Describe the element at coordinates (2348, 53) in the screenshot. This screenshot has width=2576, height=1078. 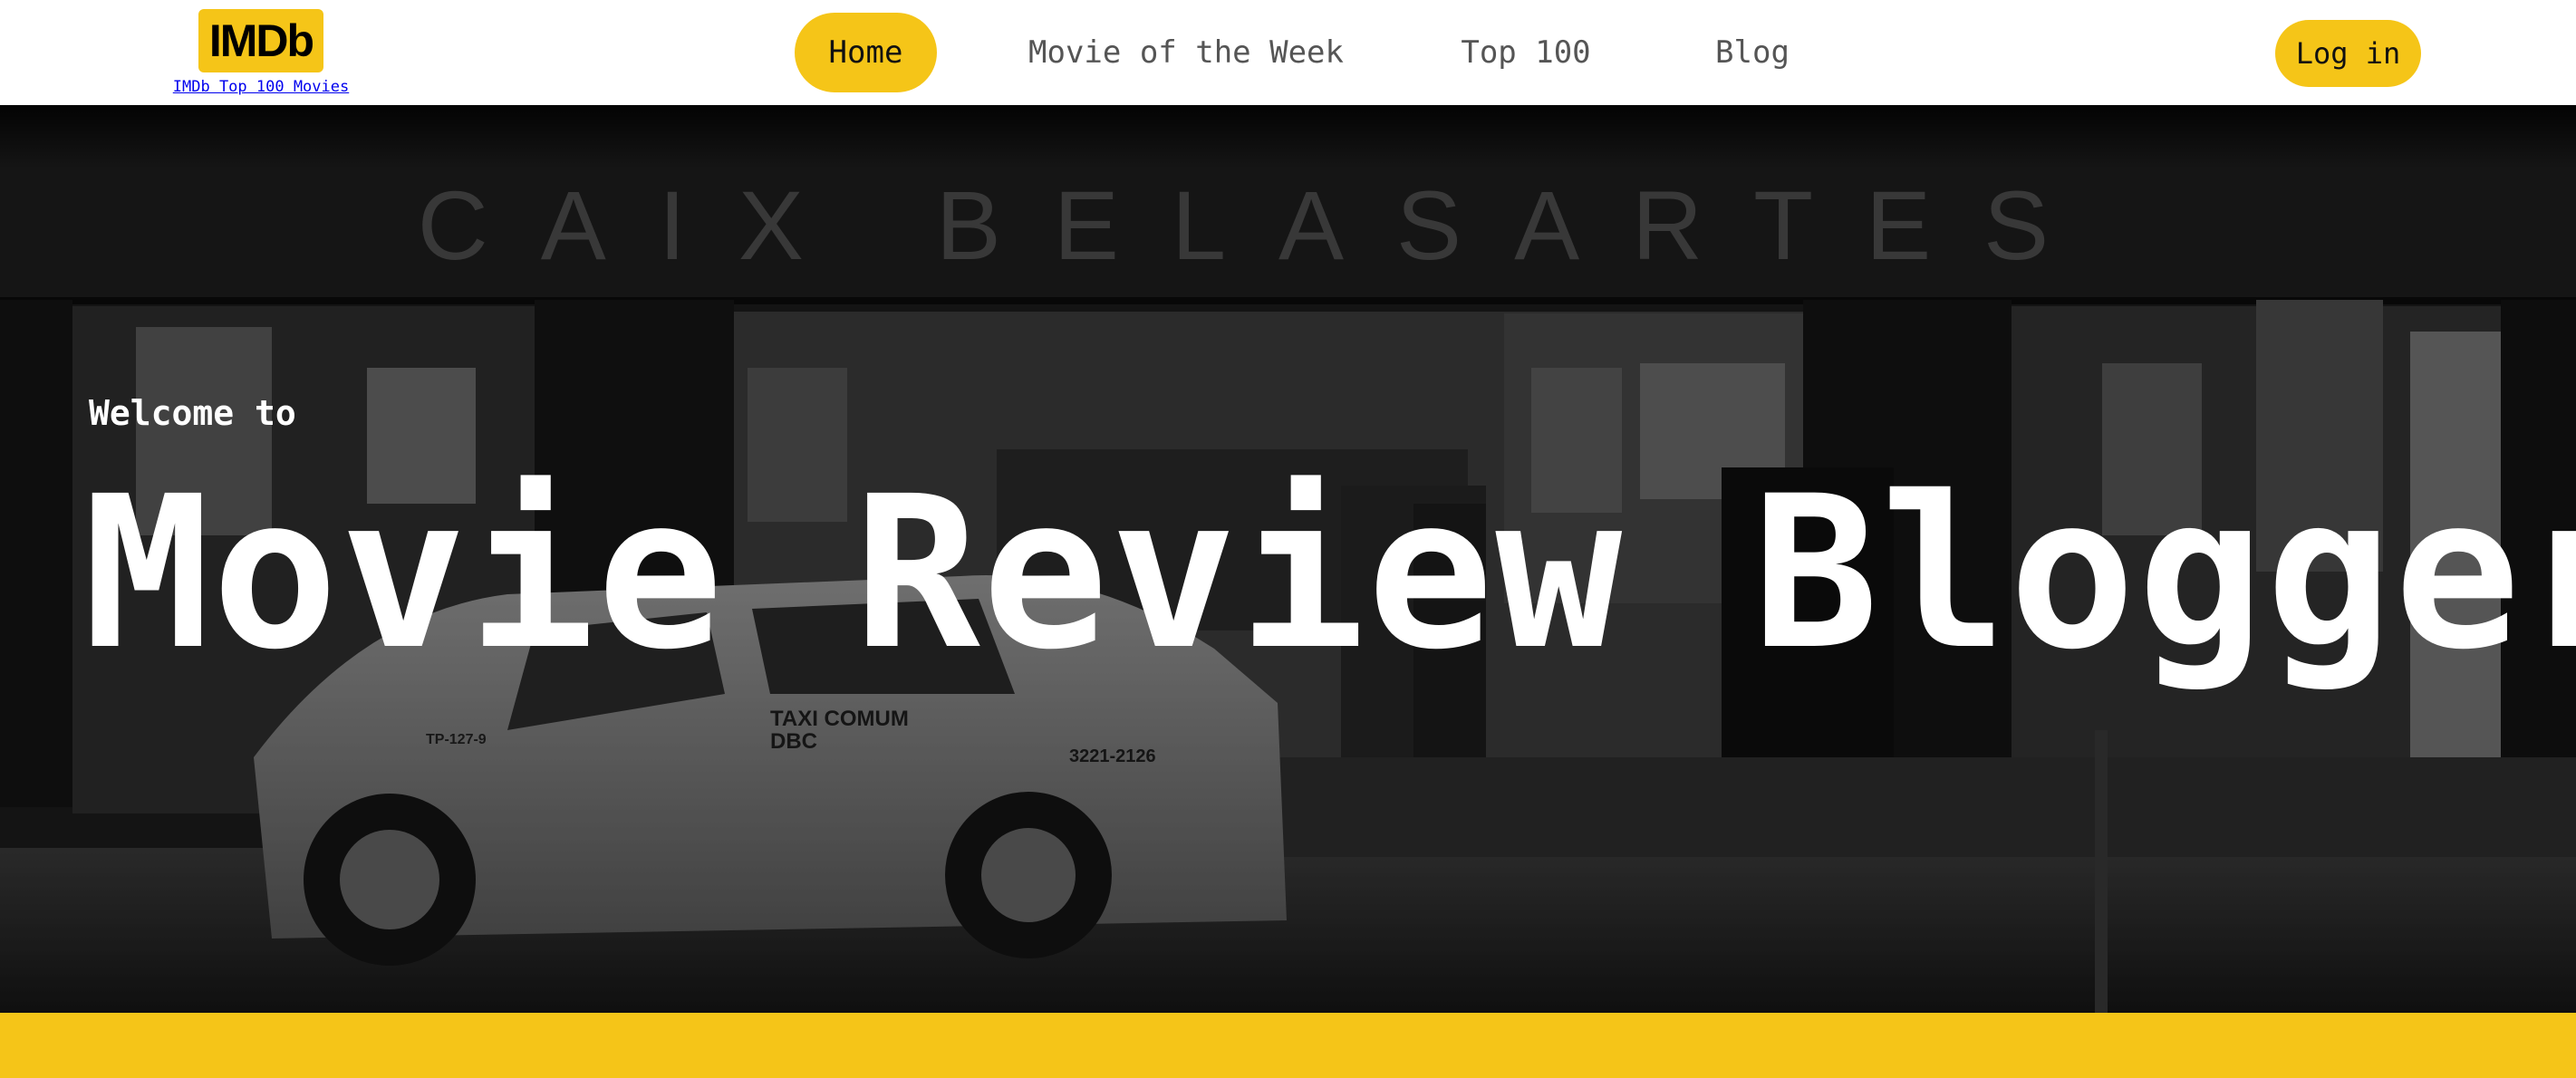
I see `login-button: Log in` at that location.